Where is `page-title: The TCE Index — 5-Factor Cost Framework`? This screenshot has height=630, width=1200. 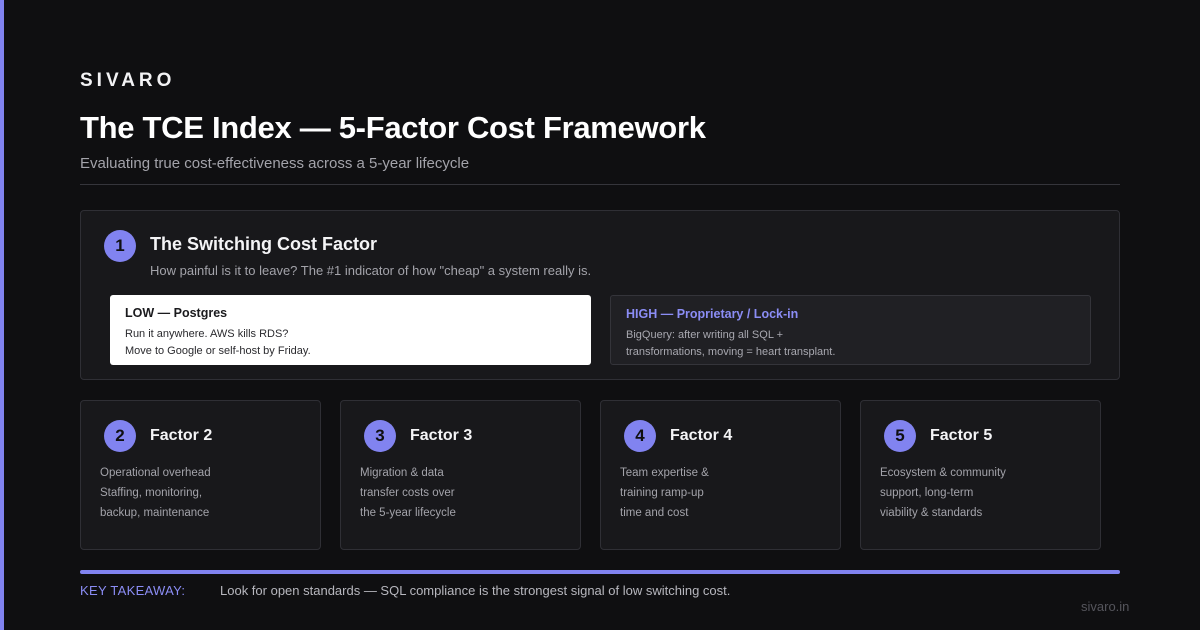
page-title: The TCE Index — 5-Factor Cost Framework is located at coordinates (393, 127).